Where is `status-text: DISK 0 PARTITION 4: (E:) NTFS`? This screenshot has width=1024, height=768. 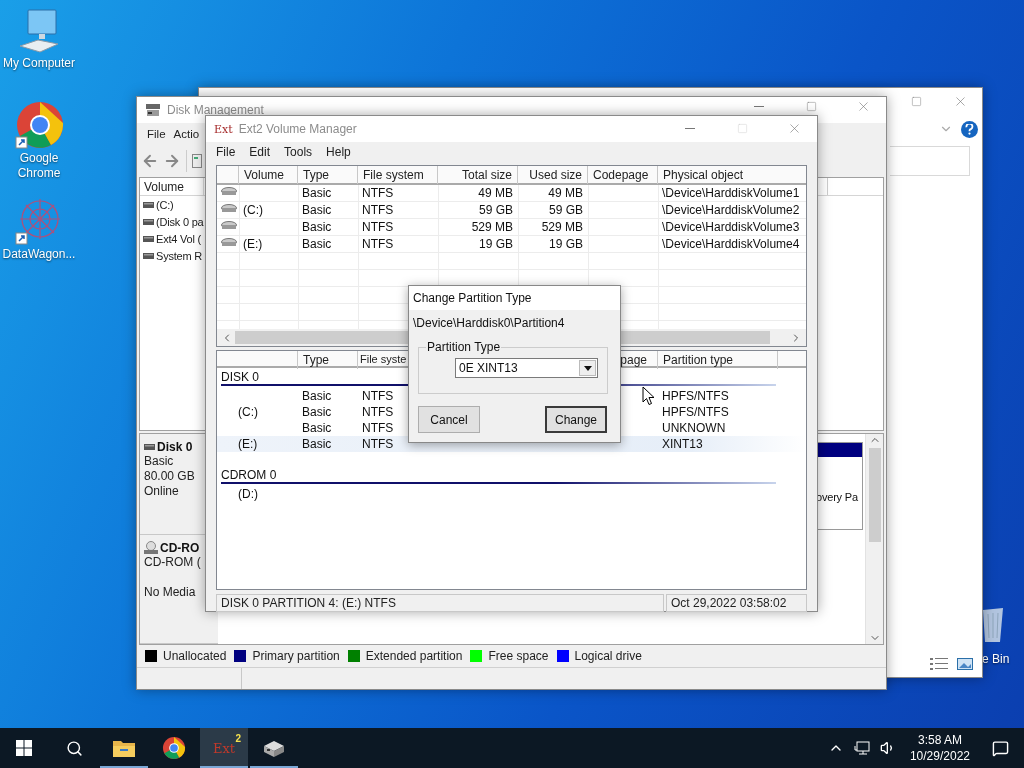
status-text: DISK 0 PARTITION 4: (E:) NTFS is located at coordinates (440, 603).